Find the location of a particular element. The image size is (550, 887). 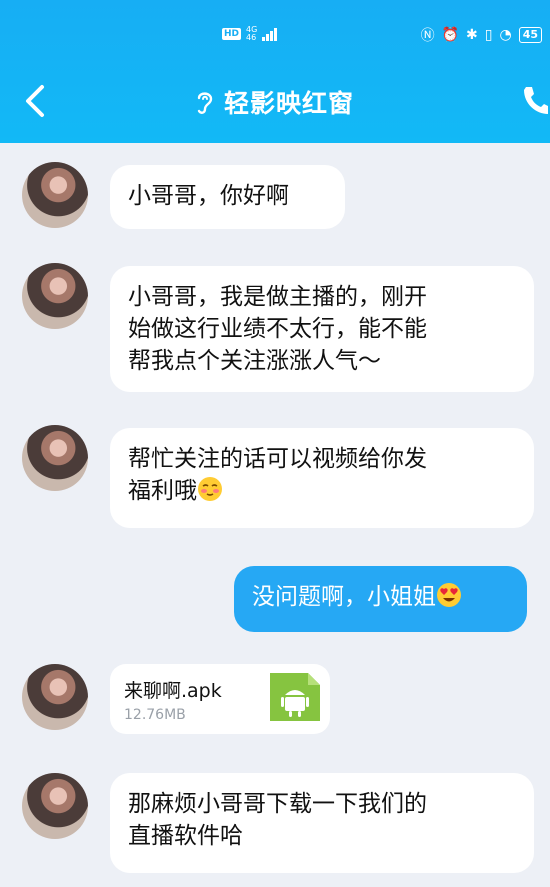

nfc-icon: Ⓝ is located at coordinates (427, 36).